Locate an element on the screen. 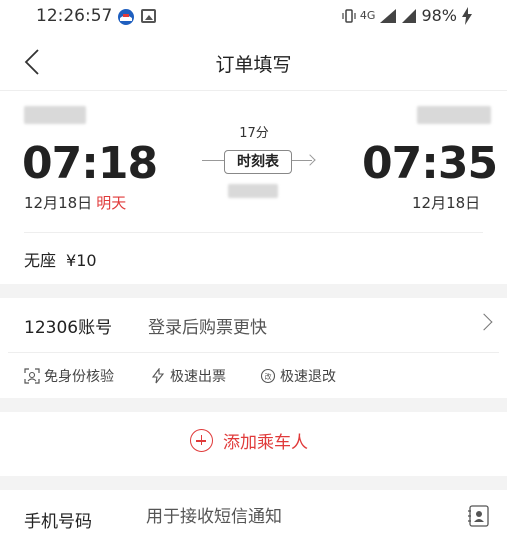  header: 订单填写 is located at coordinates (253, 62).